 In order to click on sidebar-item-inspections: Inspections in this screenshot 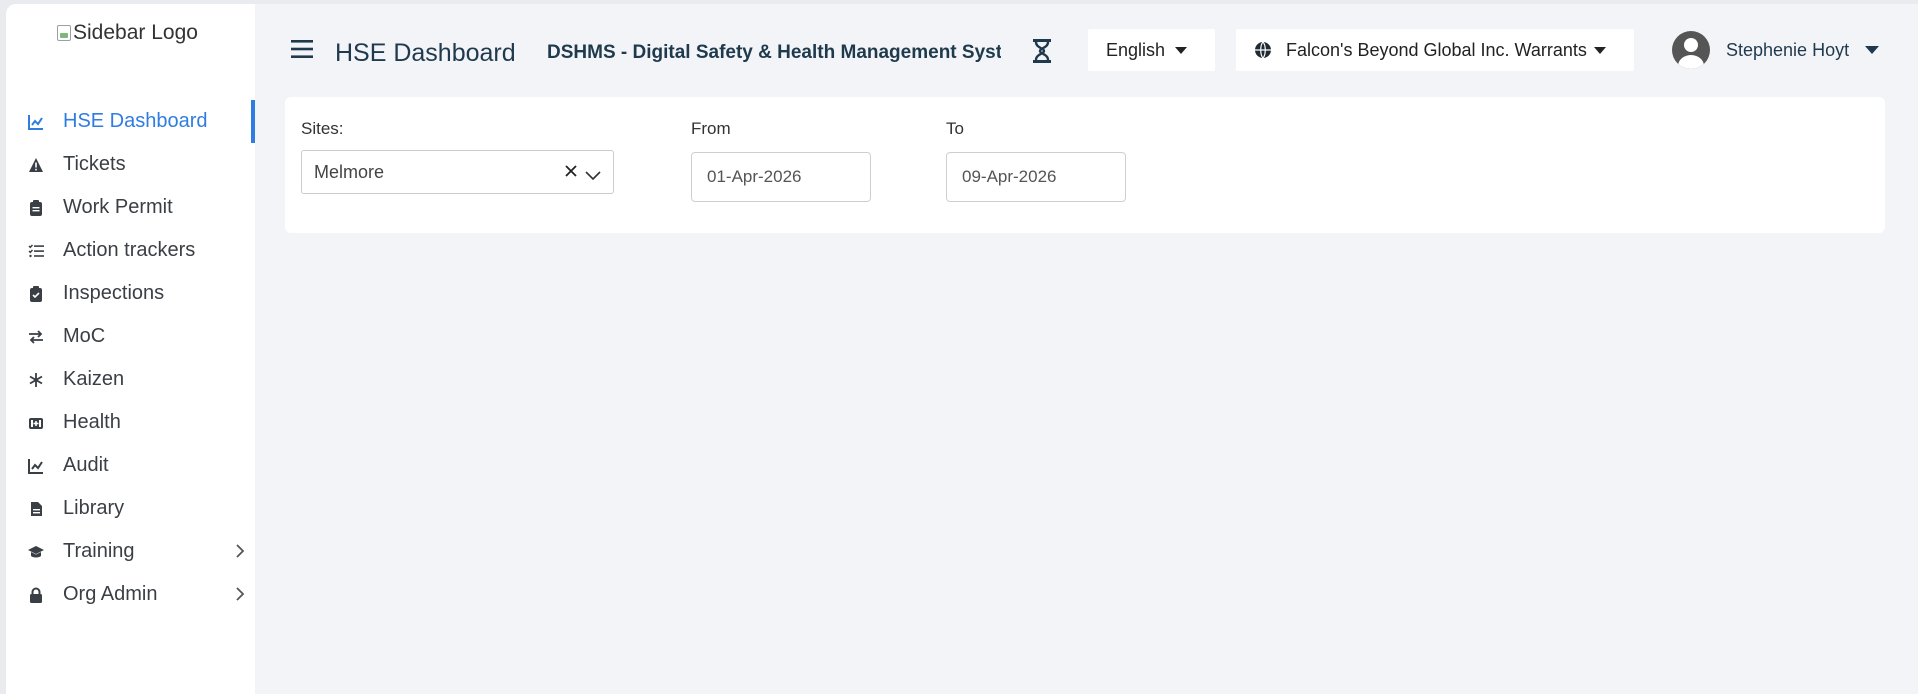, I will do `click(130, 293)`.